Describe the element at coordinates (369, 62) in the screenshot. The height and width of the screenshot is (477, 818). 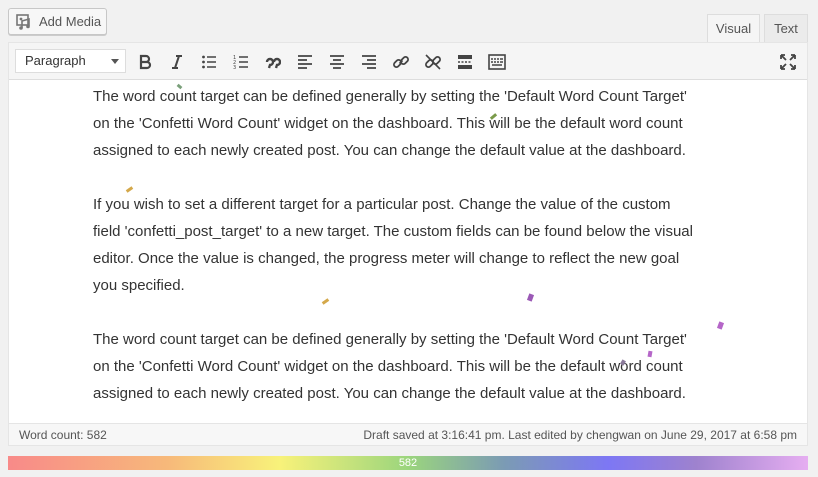
I see `align-right-icon` at that location.